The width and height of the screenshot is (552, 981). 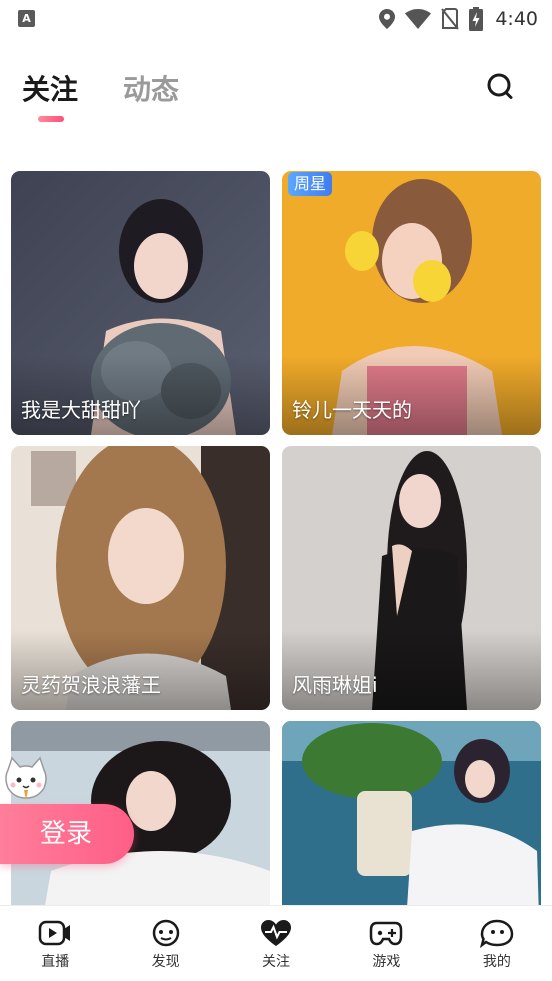 I want to click on login-float: 登录, so click(x=70, y=812).